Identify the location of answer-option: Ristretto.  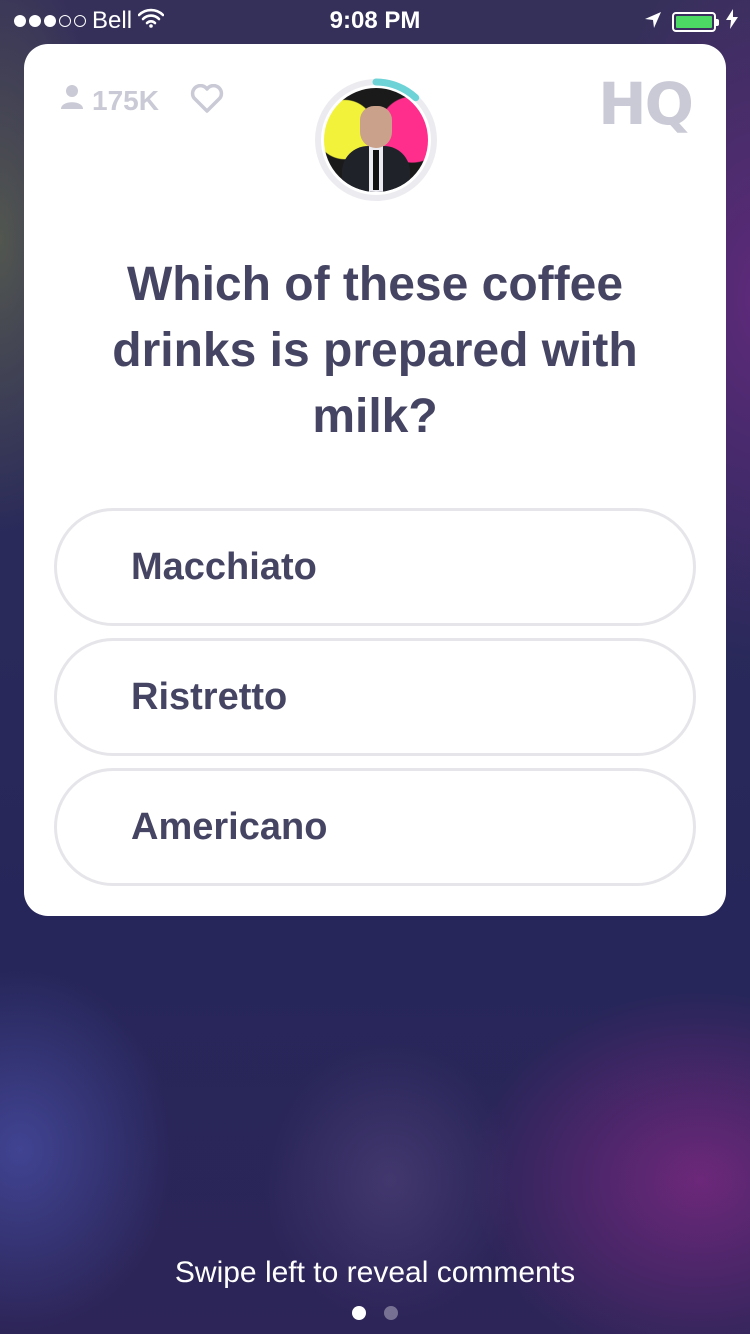
(375, 697).